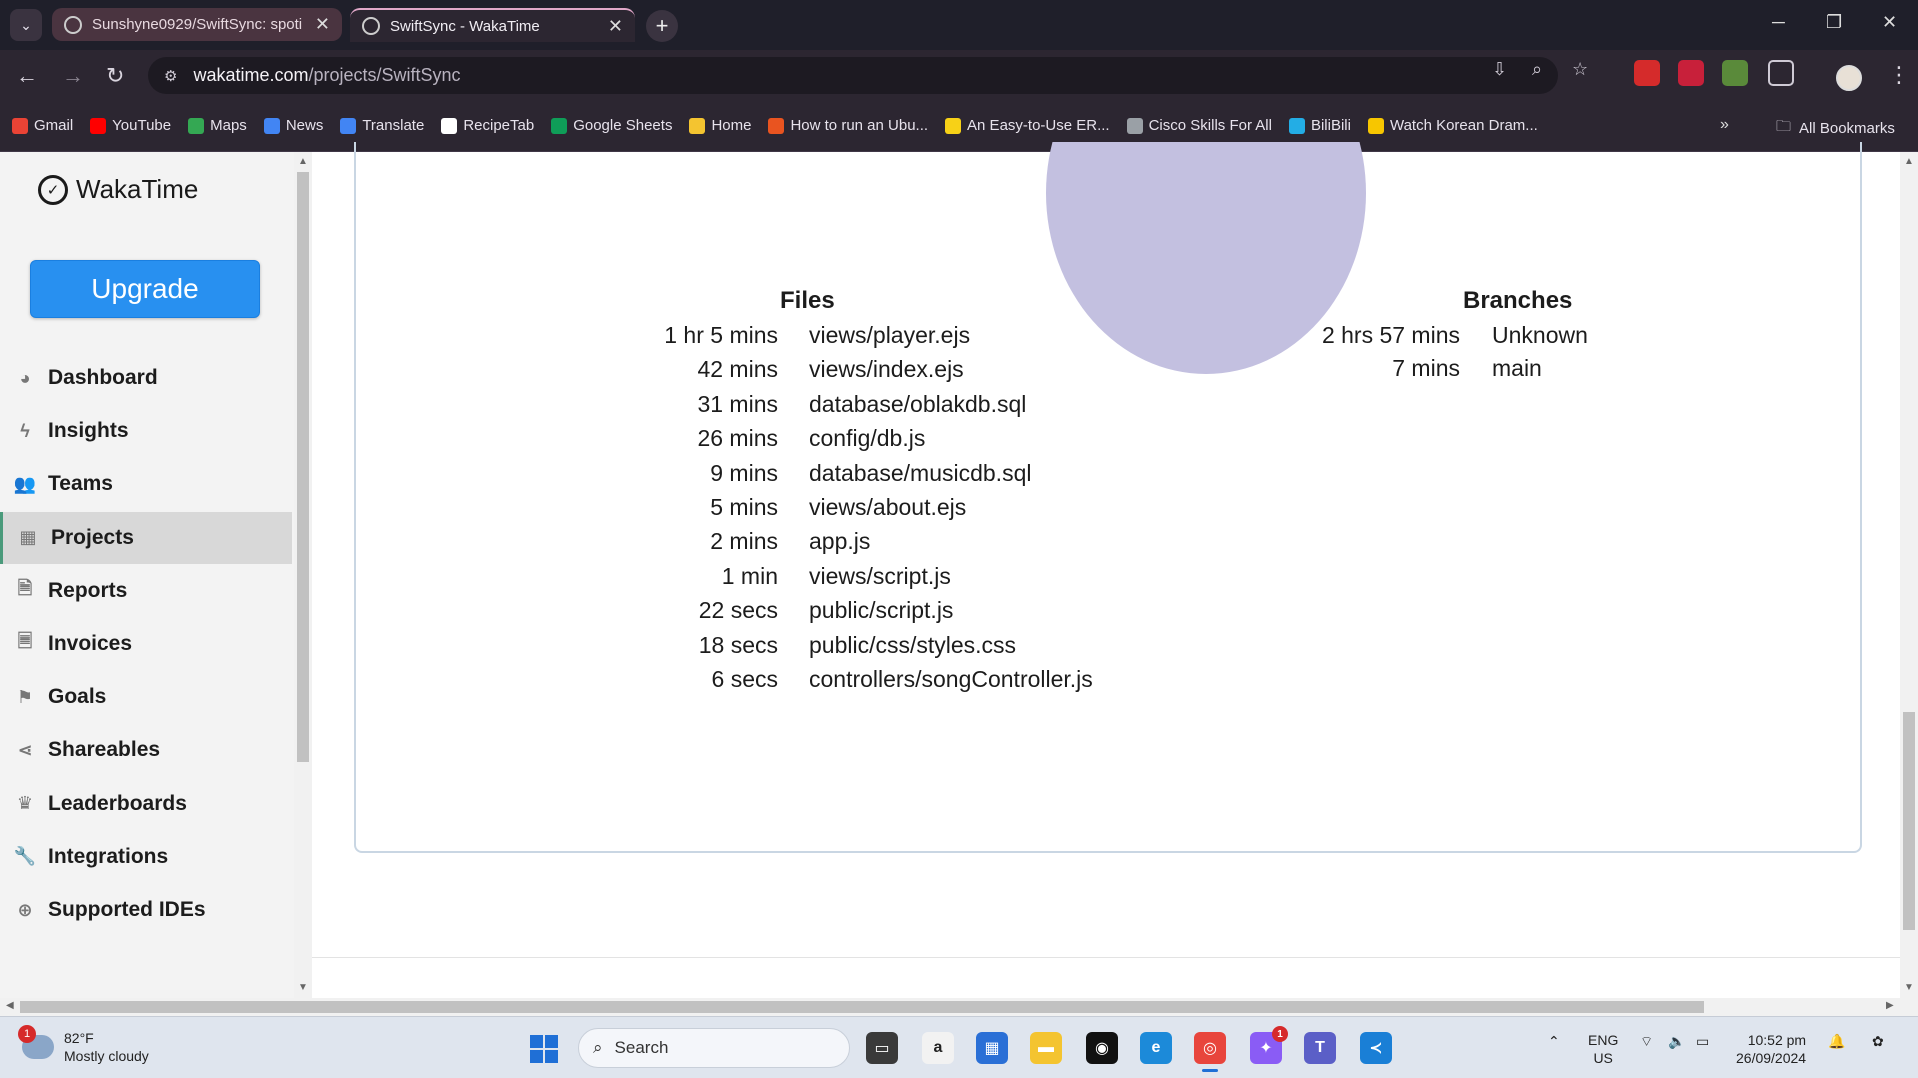 This screenshot has height=1078, width=1918. What do you see at coordinates (920, 472) in the screenshot?
I see `file-name: database/musicdb.sql` at bounding box center [920, 472].